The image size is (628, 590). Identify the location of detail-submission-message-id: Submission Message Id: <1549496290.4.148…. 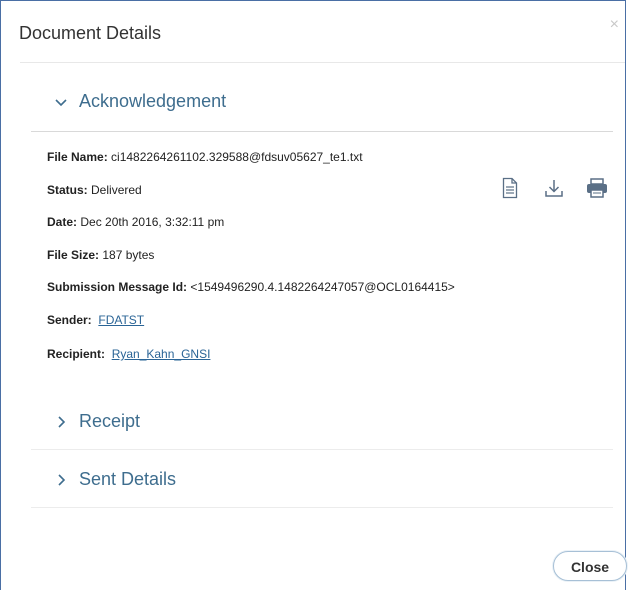
(251, 287).